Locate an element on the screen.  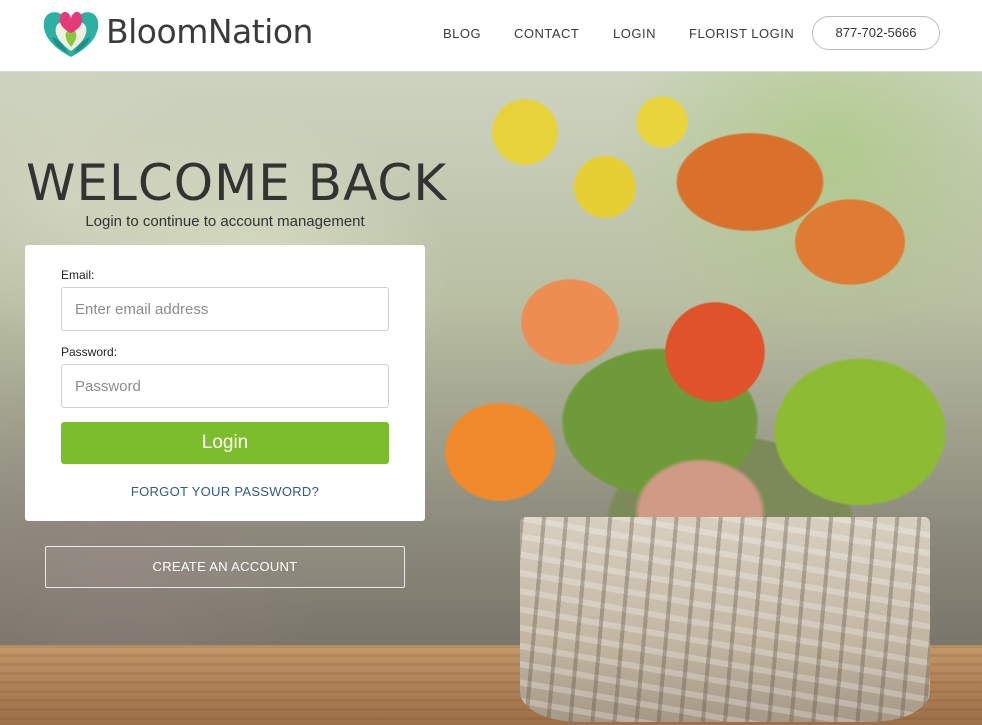
email-label: Email: is located at coordinates (78, 275).